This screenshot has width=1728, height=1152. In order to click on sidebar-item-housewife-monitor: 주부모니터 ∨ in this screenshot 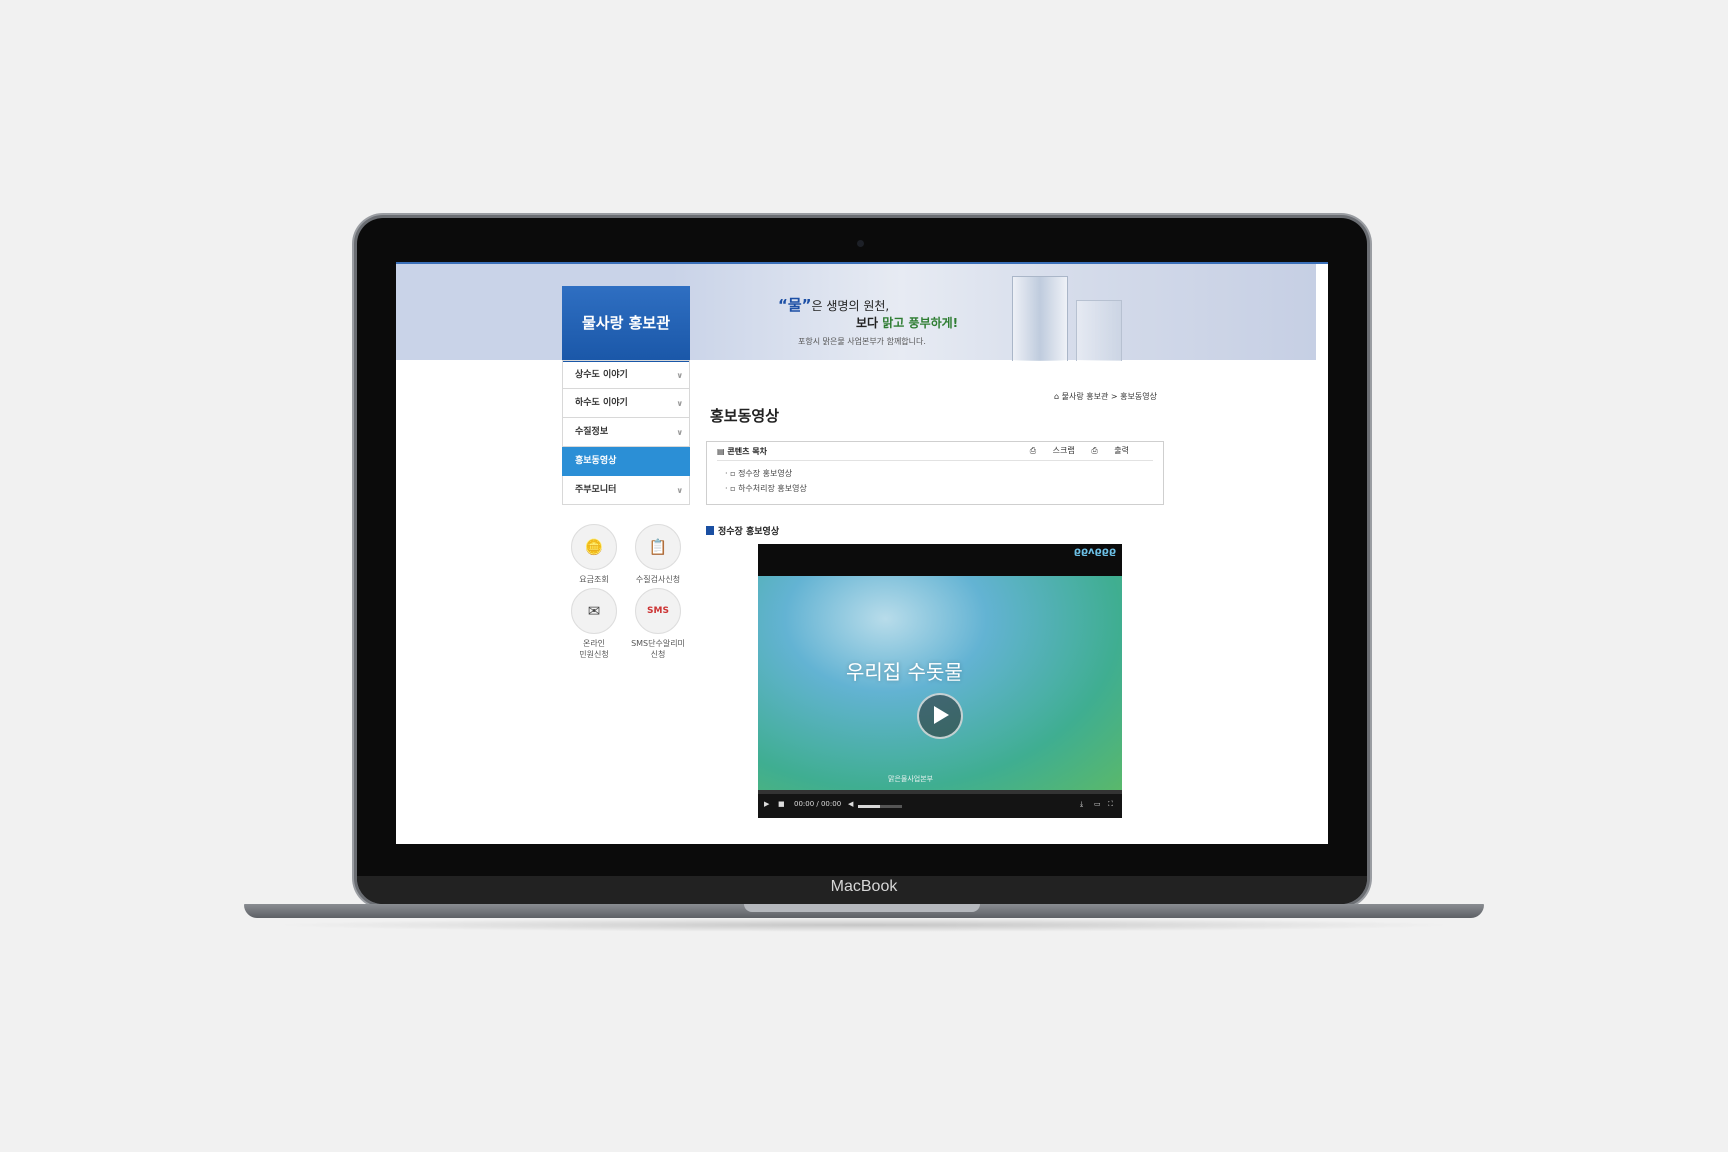, I will do `click(626, 490)`.